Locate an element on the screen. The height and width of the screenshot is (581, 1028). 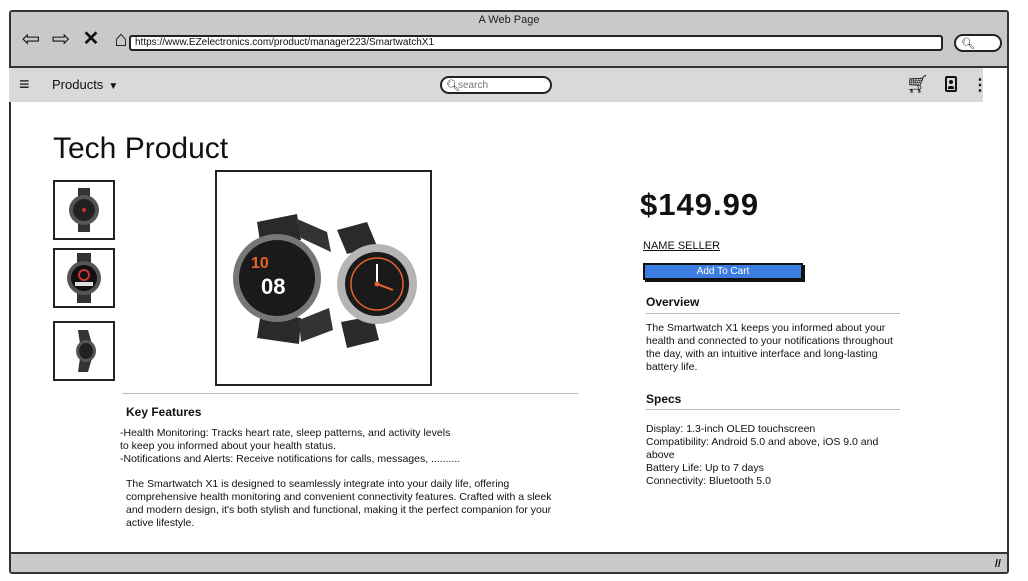
browser-nav: ⇦ ⇨ ✕ ⌂ is located at coordinates (76, 39).